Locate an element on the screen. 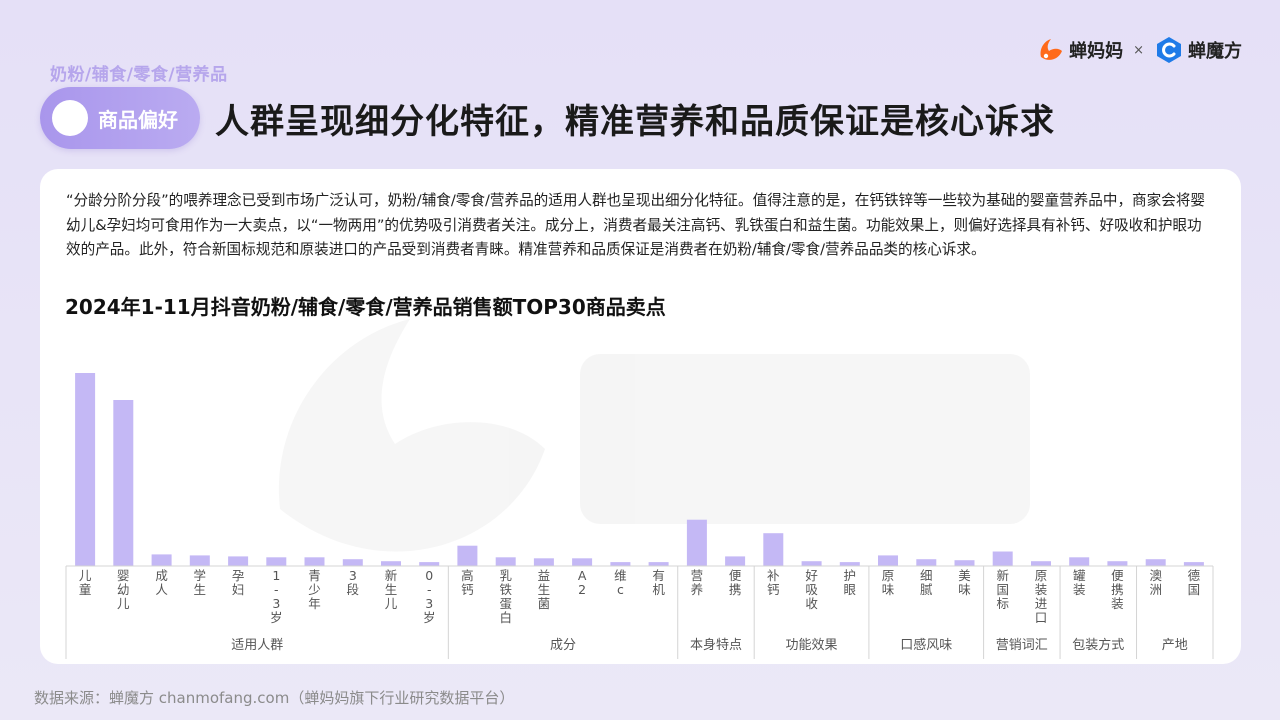  tick-label: 0 -3 岁 is located at coordinates (429, 596).